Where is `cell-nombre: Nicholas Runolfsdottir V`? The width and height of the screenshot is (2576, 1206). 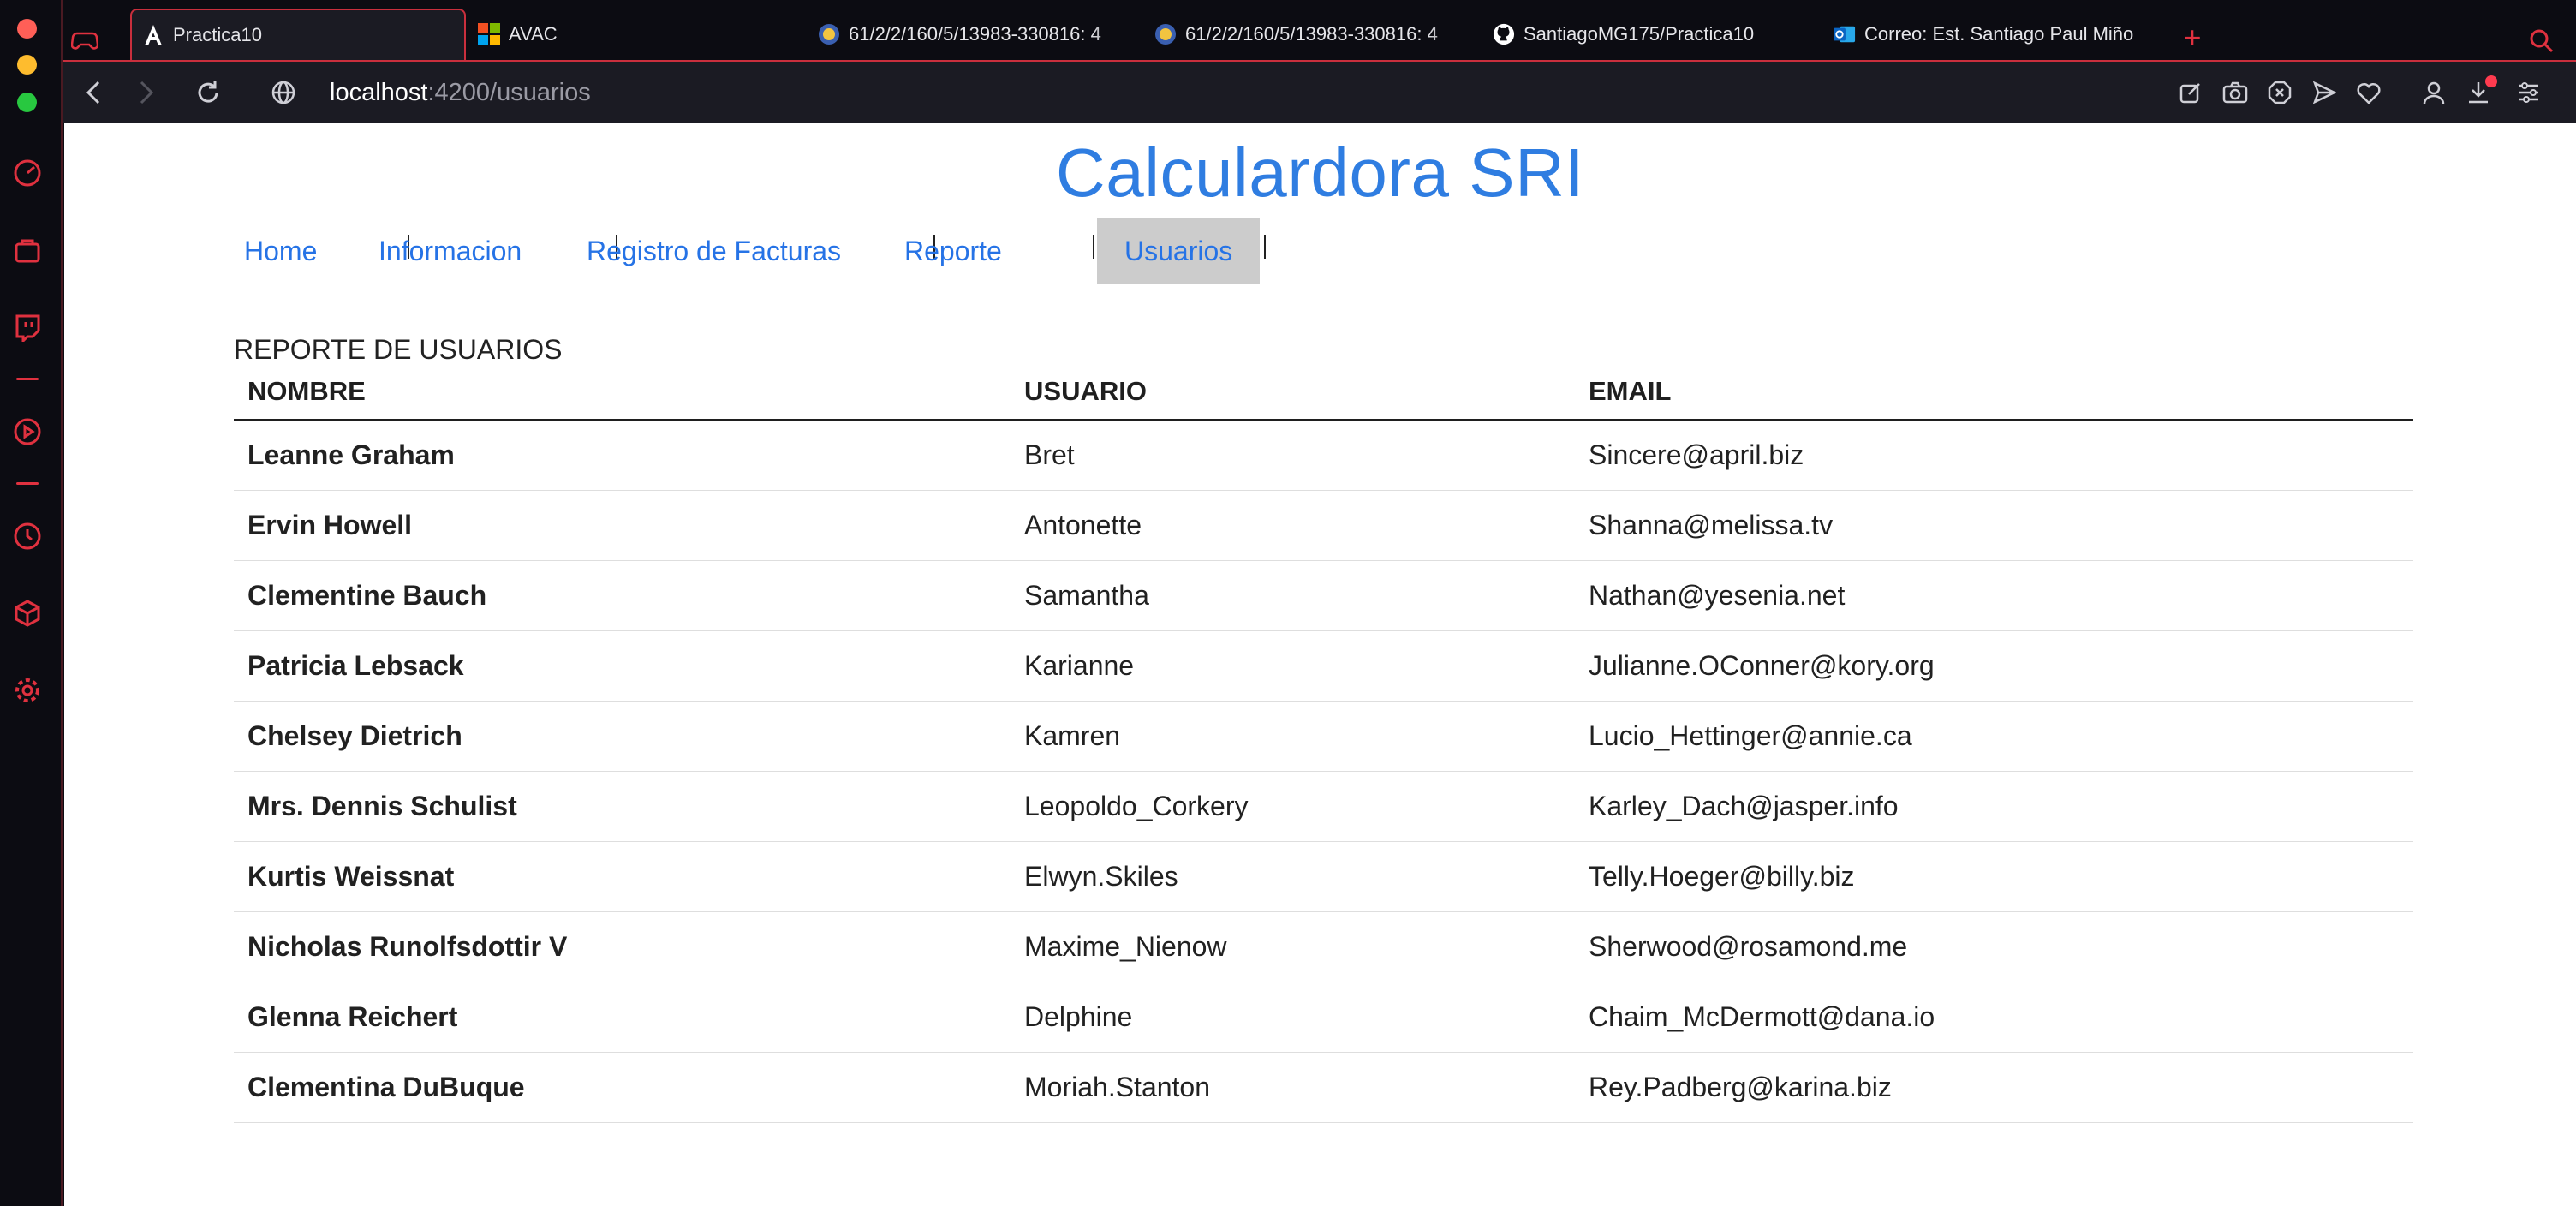 cell-nombre: Nicholas Runolfsdottir V is located at coordinates (622, 946).